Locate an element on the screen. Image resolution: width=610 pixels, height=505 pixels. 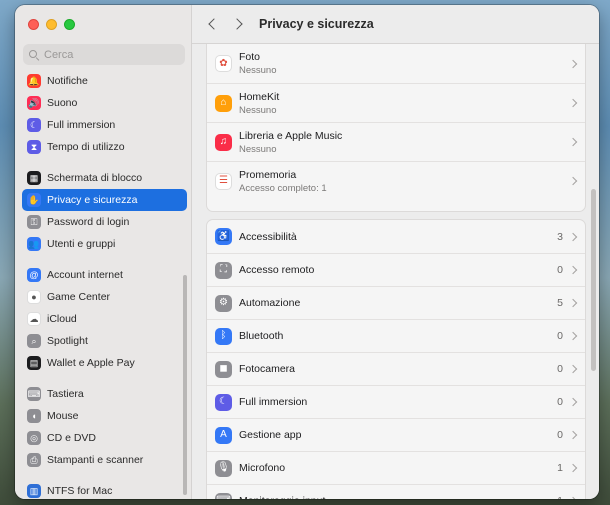
item-title: HomeKit is located at coordinates (259, 96).